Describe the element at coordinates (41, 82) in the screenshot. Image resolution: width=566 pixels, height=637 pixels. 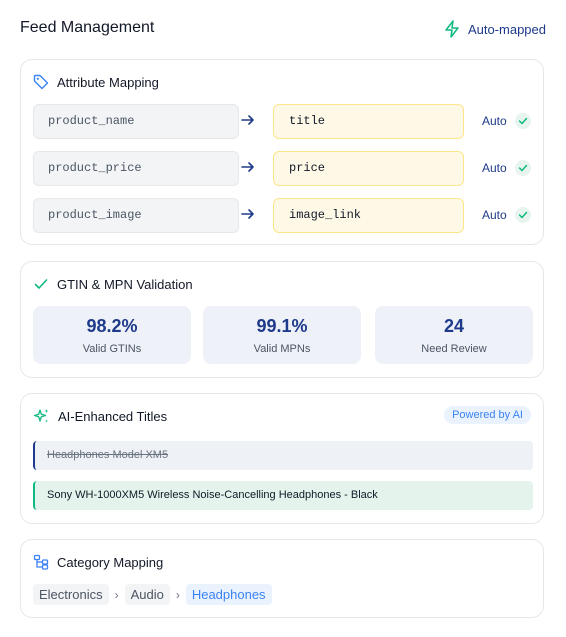
I see `tag-icon` at that location.